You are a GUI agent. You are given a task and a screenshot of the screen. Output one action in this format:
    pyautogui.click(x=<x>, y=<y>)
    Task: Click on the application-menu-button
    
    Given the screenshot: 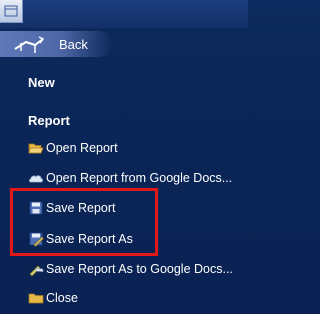 What is the action you would take?
    pyautogui.click(x=11, y=11)
    